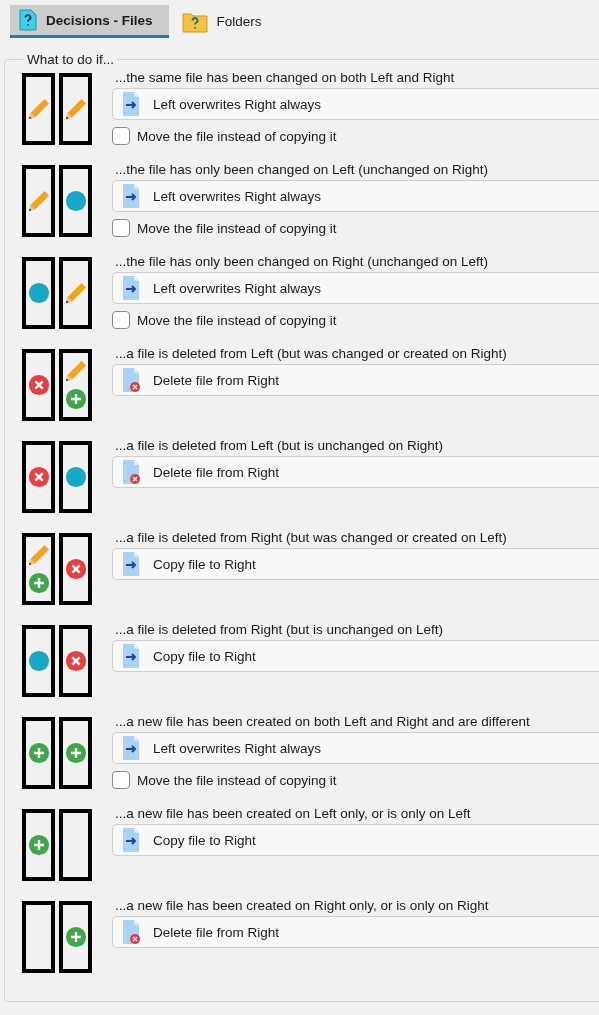 This screenshot has width=599, height=1015. Describe the element at coordinates (223, 21) in the screenshot. I see `tab: Folders` at that location.